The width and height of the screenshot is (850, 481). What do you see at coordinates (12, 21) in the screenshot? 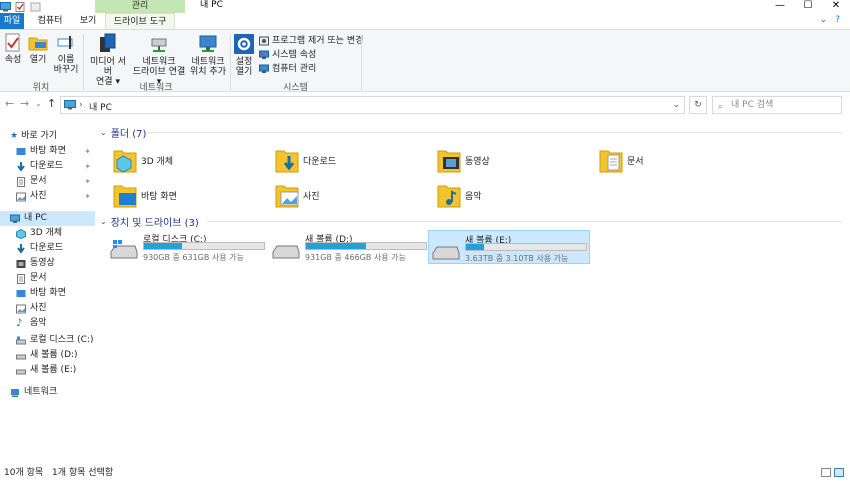
I see `tab-file: 파일` at bounding box center [12, 21].